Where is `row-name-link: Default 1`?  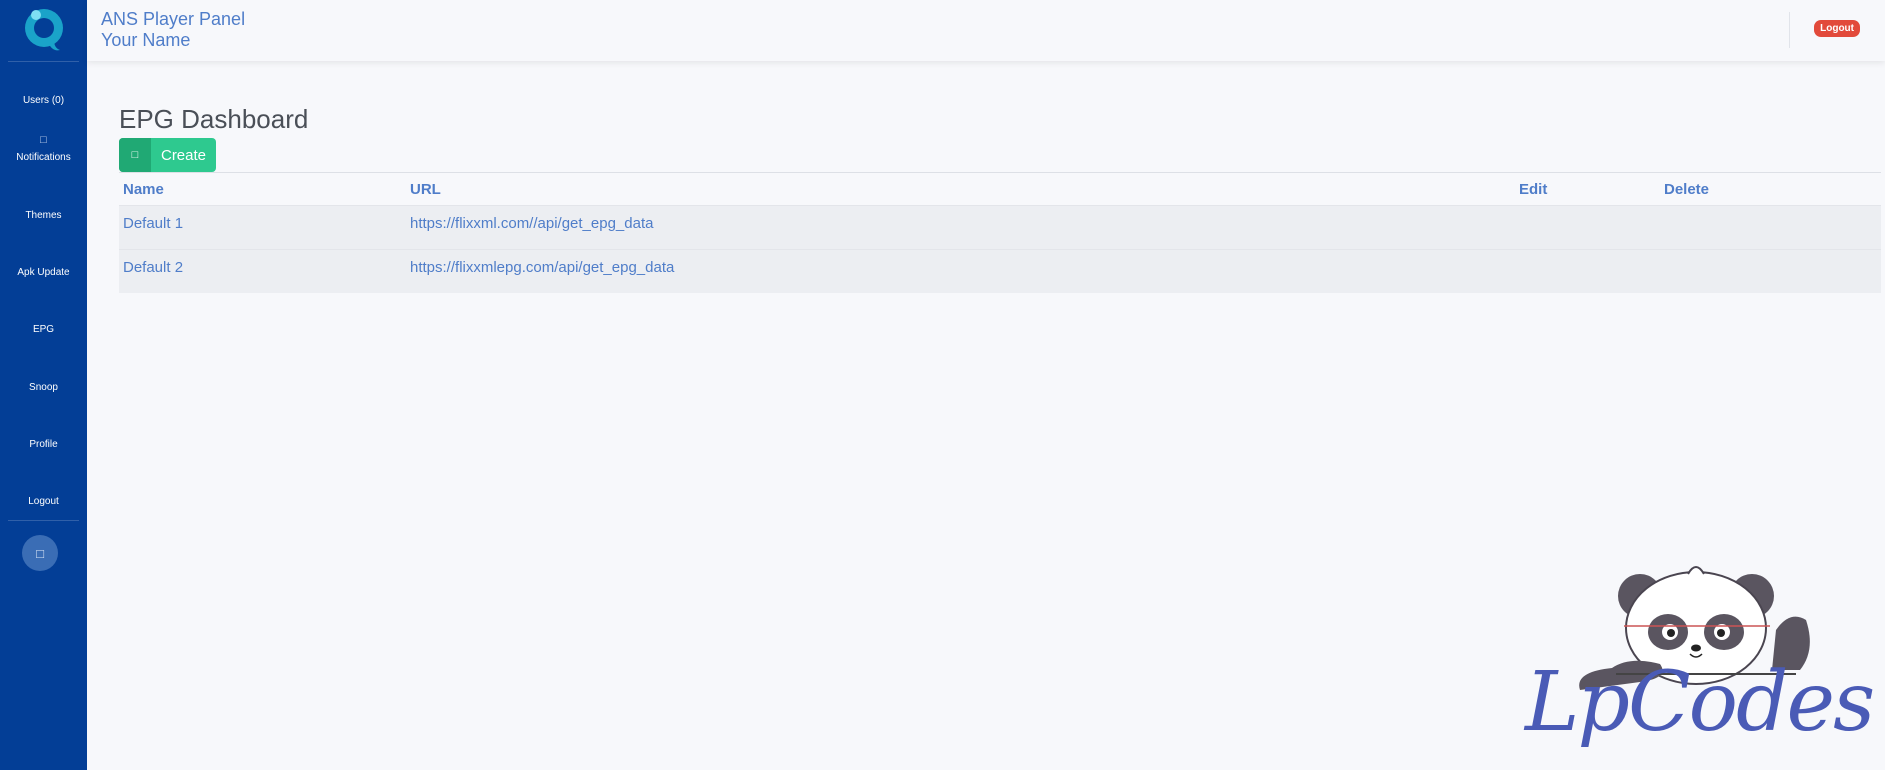 row-name-link: Default 1 is located at coordinates (153, 223).